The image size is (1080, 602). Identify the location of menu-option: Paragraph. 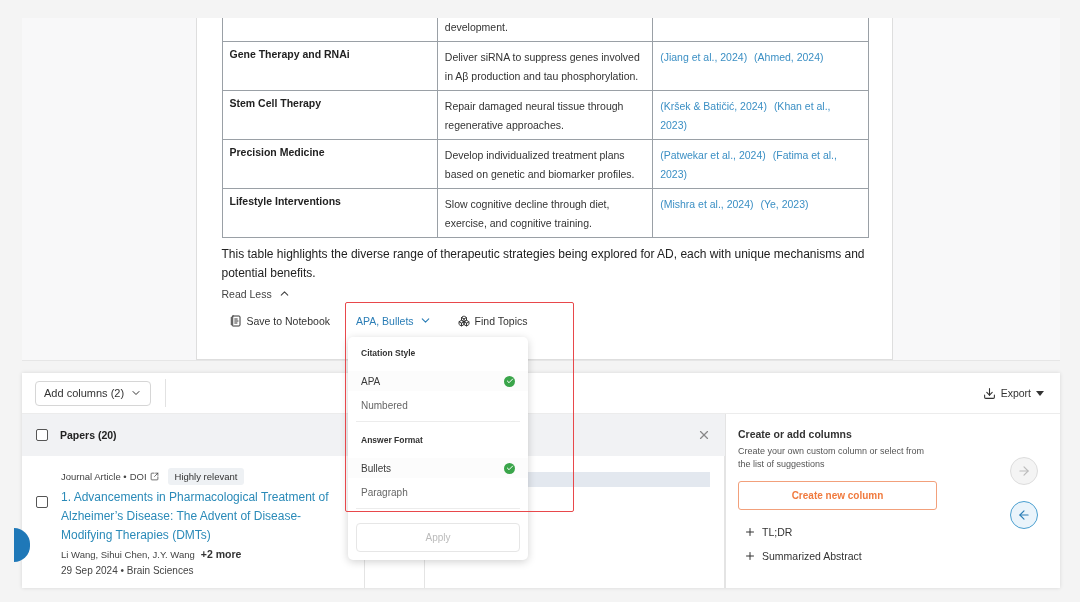
(438, 492).